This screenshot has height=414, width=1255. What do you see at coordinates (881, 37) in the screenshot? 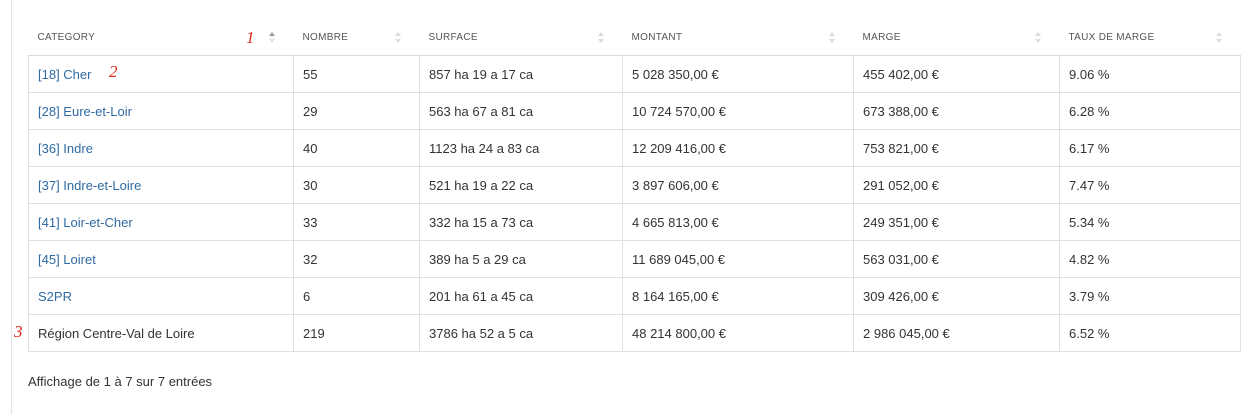
I see `column-header-label: MARGE` at bounding box center [881, 37].